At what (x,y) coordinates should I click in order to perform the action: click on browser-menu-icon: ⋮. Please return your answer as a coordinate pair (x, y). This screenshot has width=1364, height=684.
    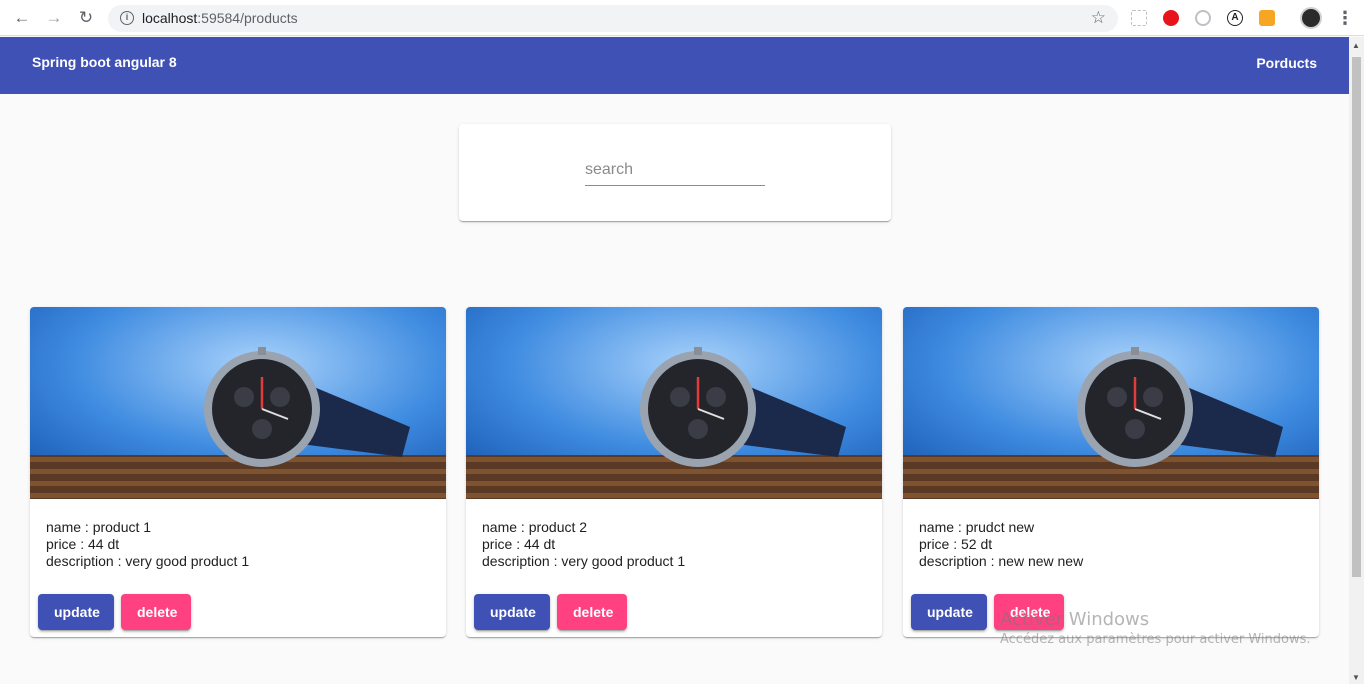
    Looking at the image, I should click on (1345, 18).